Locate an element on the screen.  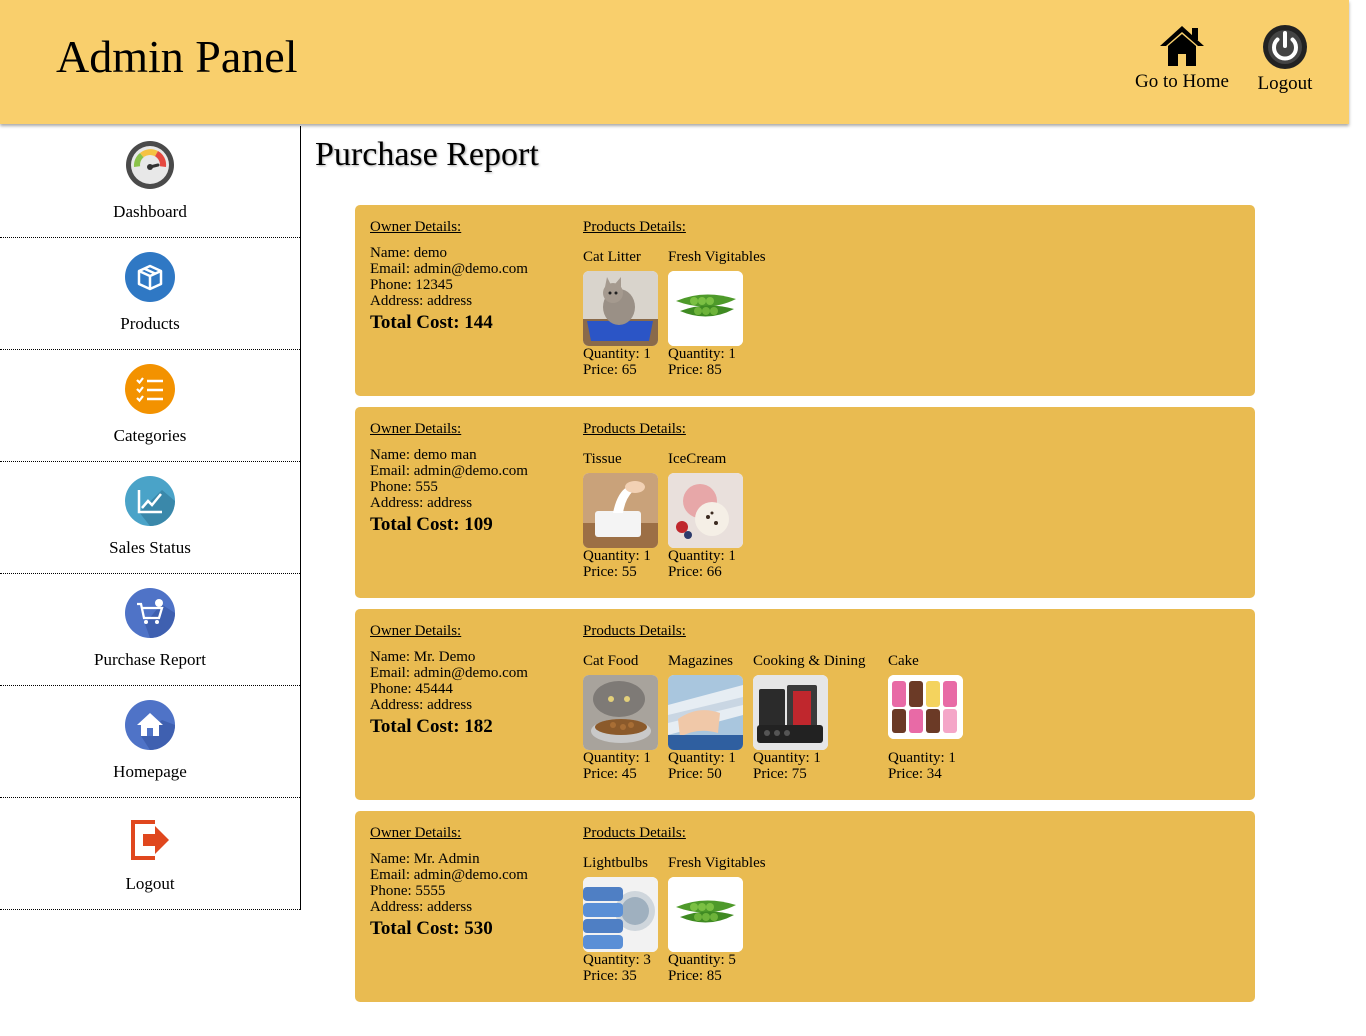
product-item: IceCream Quantity: 1 Price: 66 is located at coordinates (708, 515).